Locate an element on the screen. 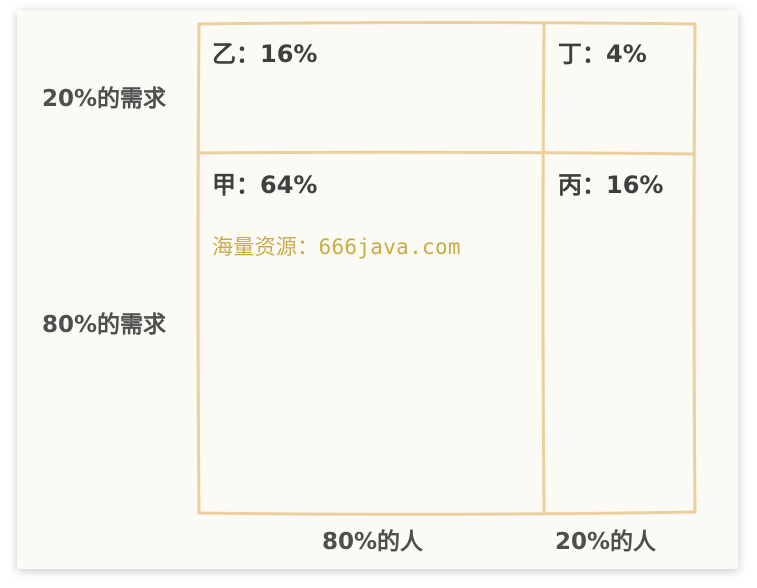  watermark-text: 海量资源：666java.com is located at coordinates (336, 247).